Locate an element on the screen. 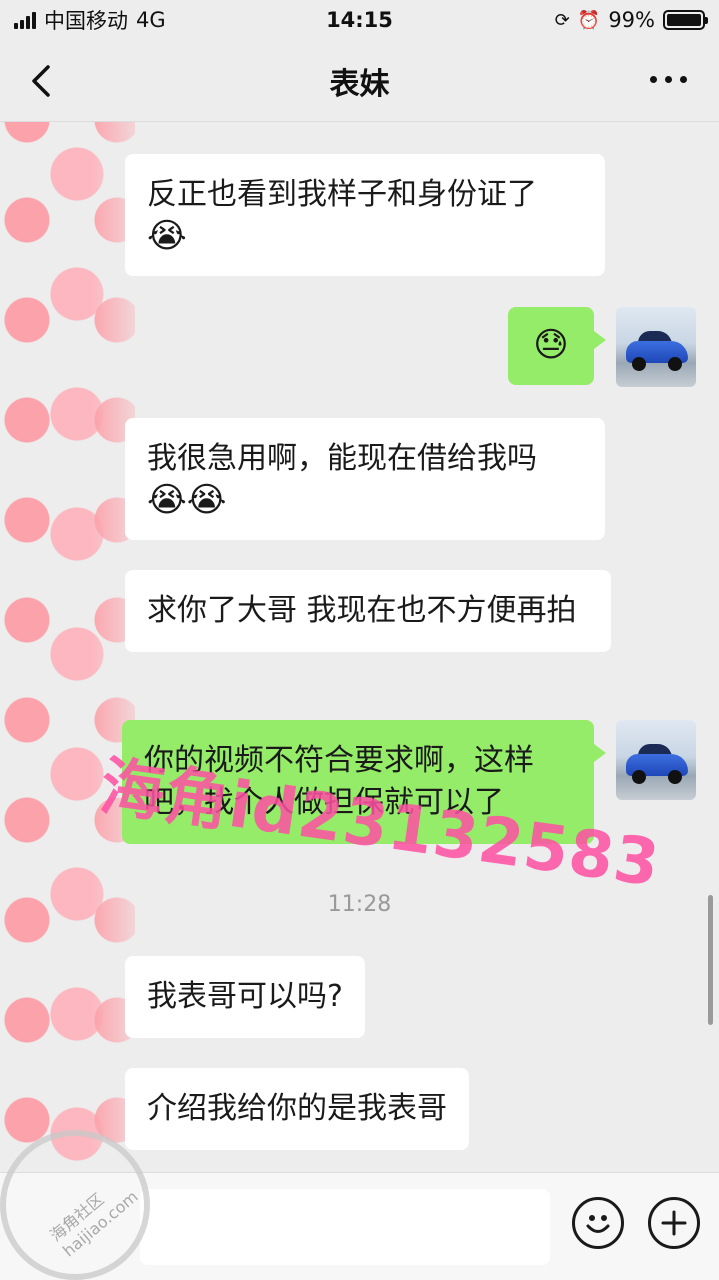 This screenshot has height=1280, width=719. carrier-label: 中国移动 is located at coordinates (86, 21).